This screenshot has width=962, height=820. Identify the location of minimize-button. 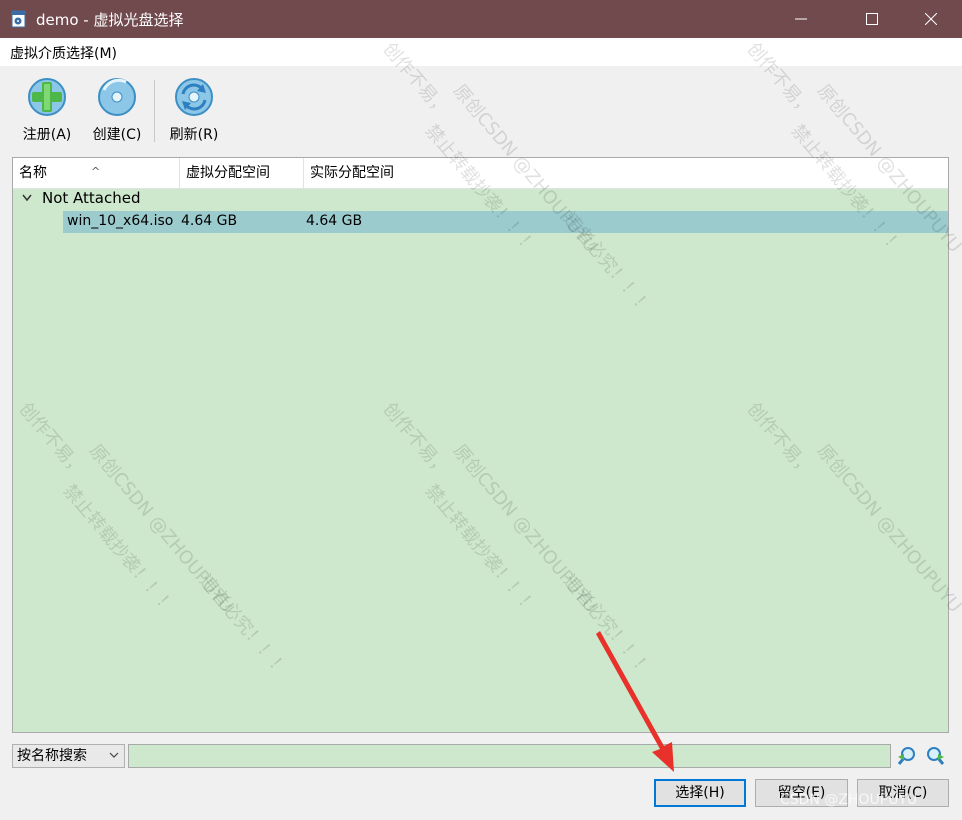
(801, 19).